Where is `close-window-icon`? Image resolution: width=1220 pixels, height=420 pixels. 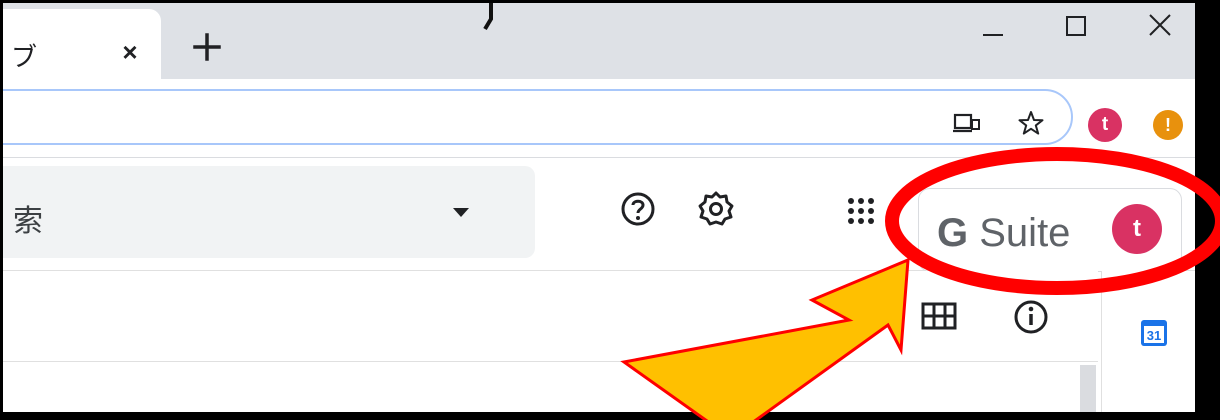
close-window-icon is located at coordinates (1158, 29).